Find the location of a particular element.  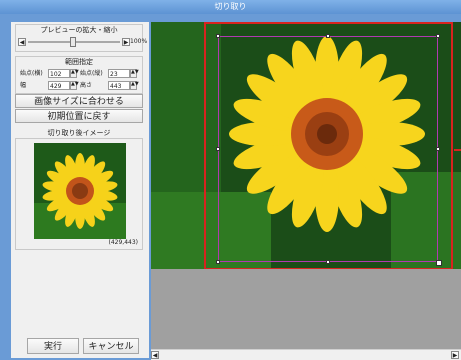

scroll-right-arrow-icon: ▶ is located at coordinates (455, 355).